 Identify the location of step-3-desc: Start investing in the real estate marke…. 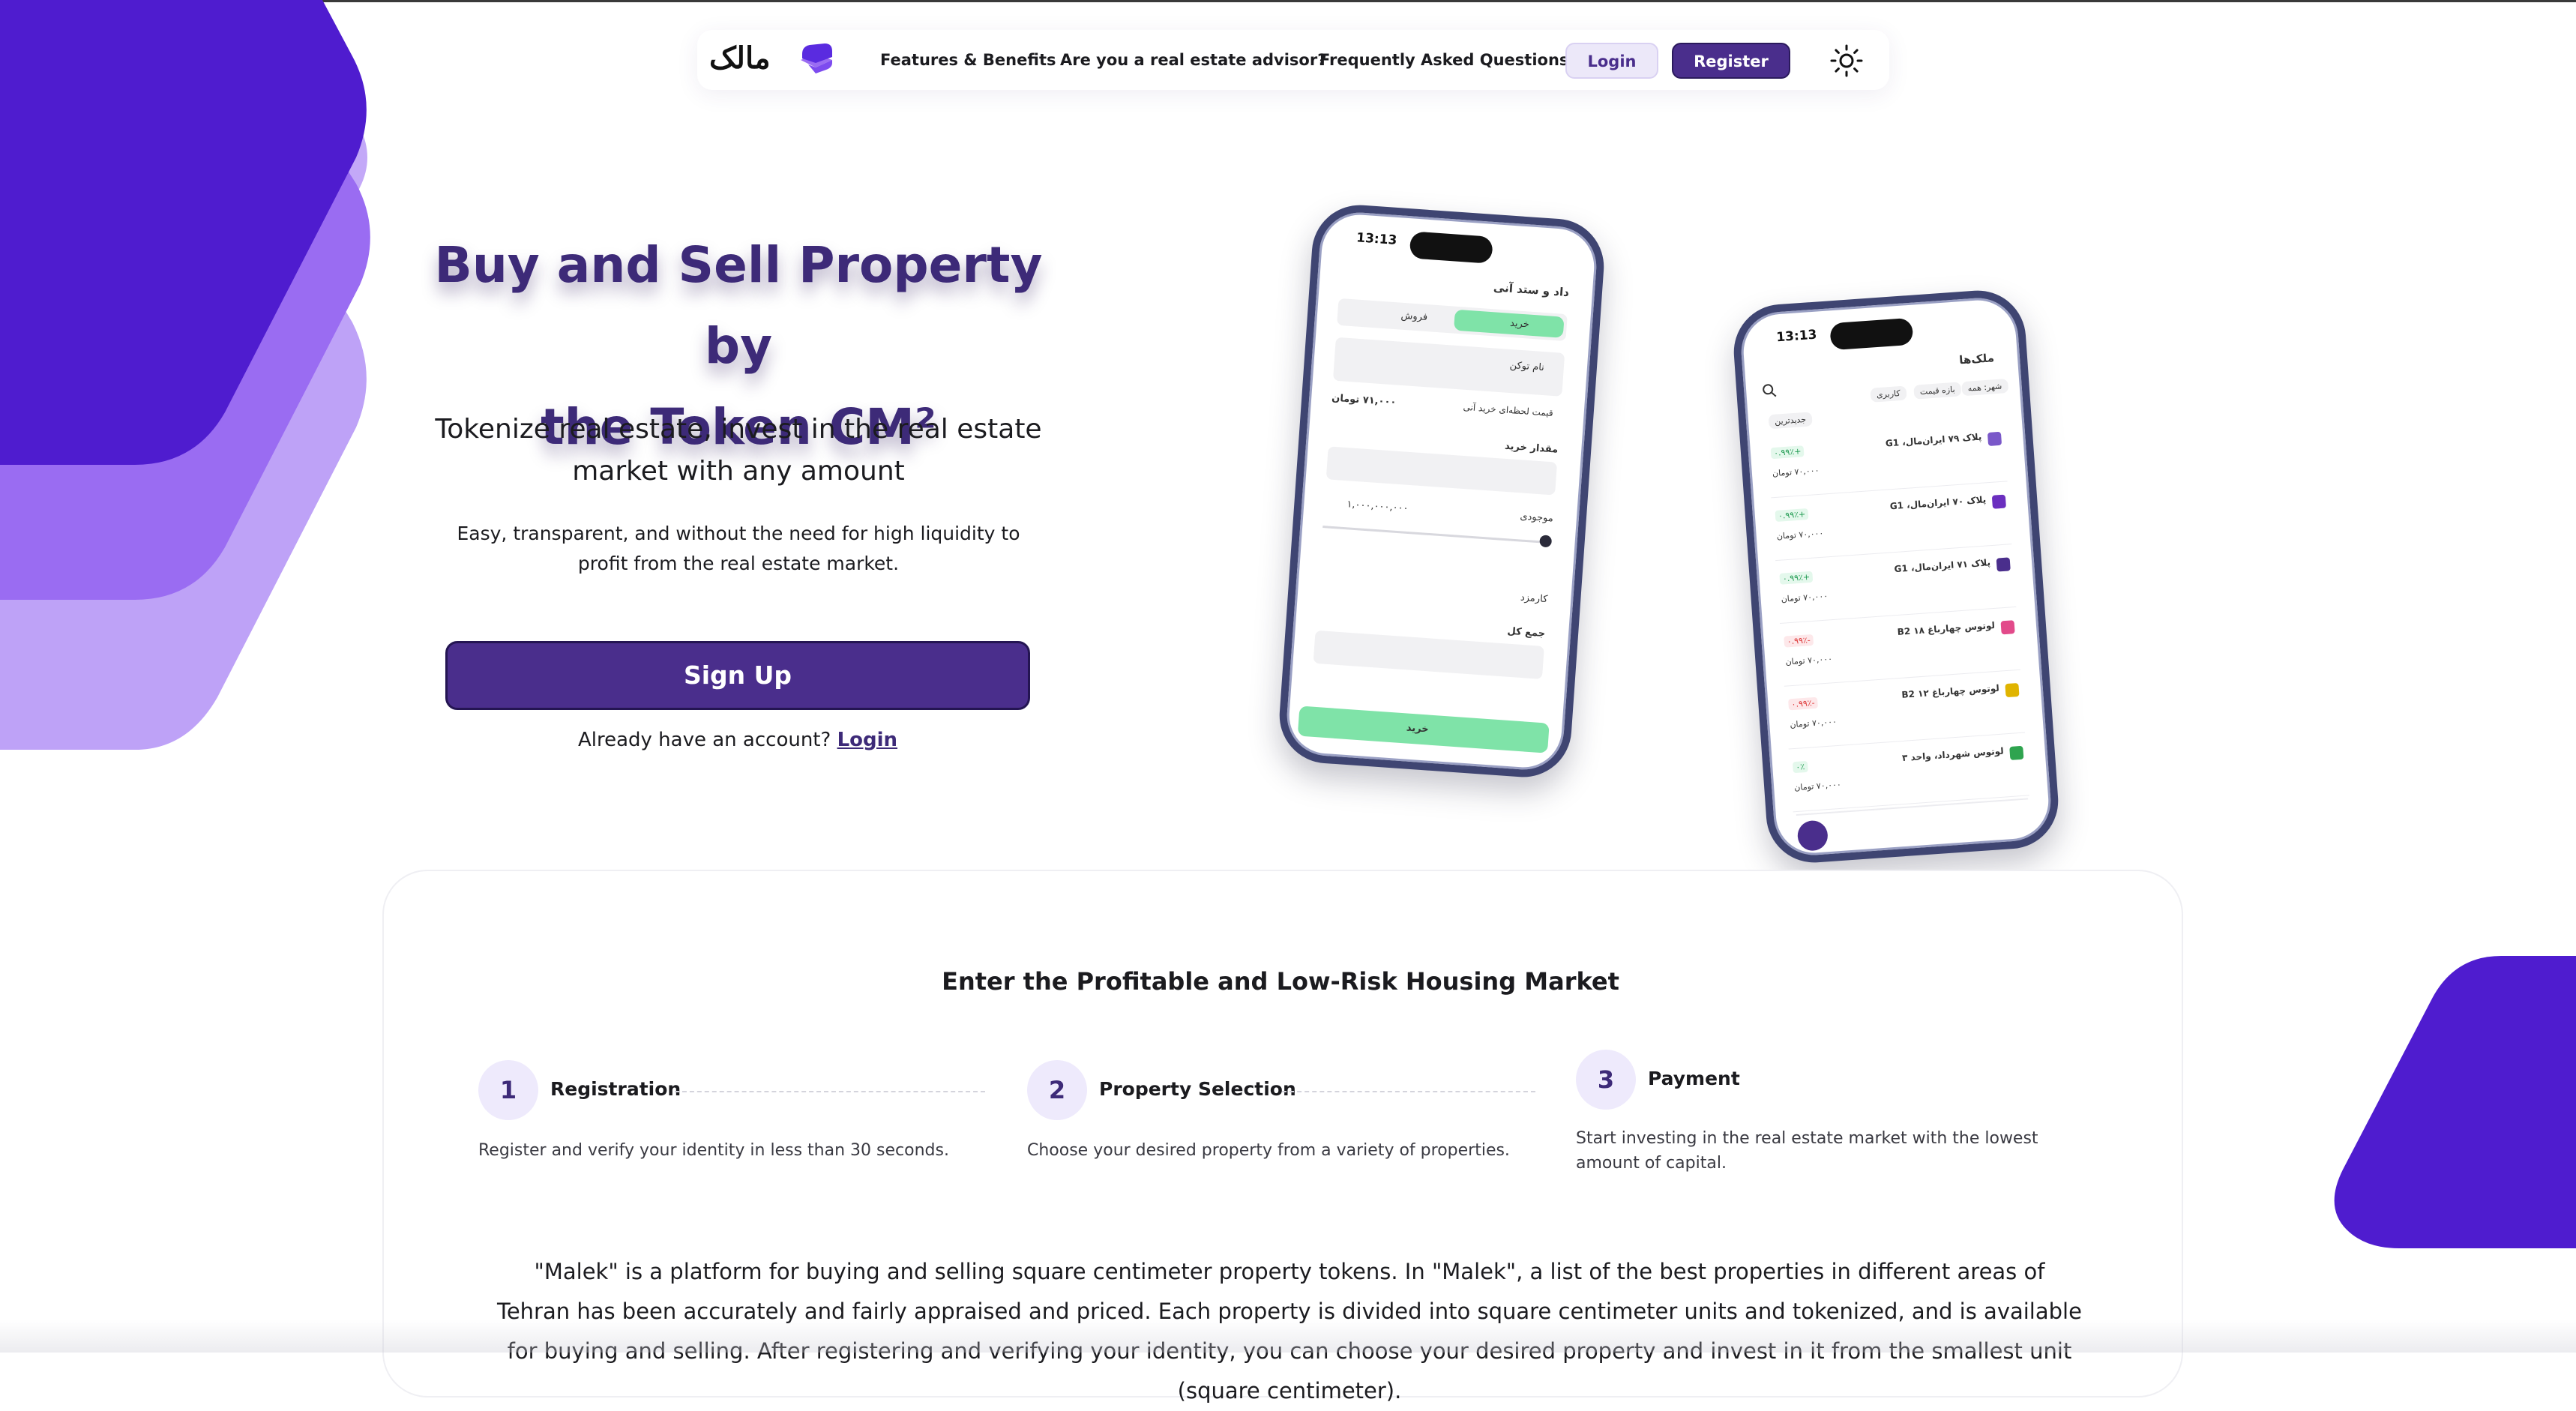
(1807, 1151).